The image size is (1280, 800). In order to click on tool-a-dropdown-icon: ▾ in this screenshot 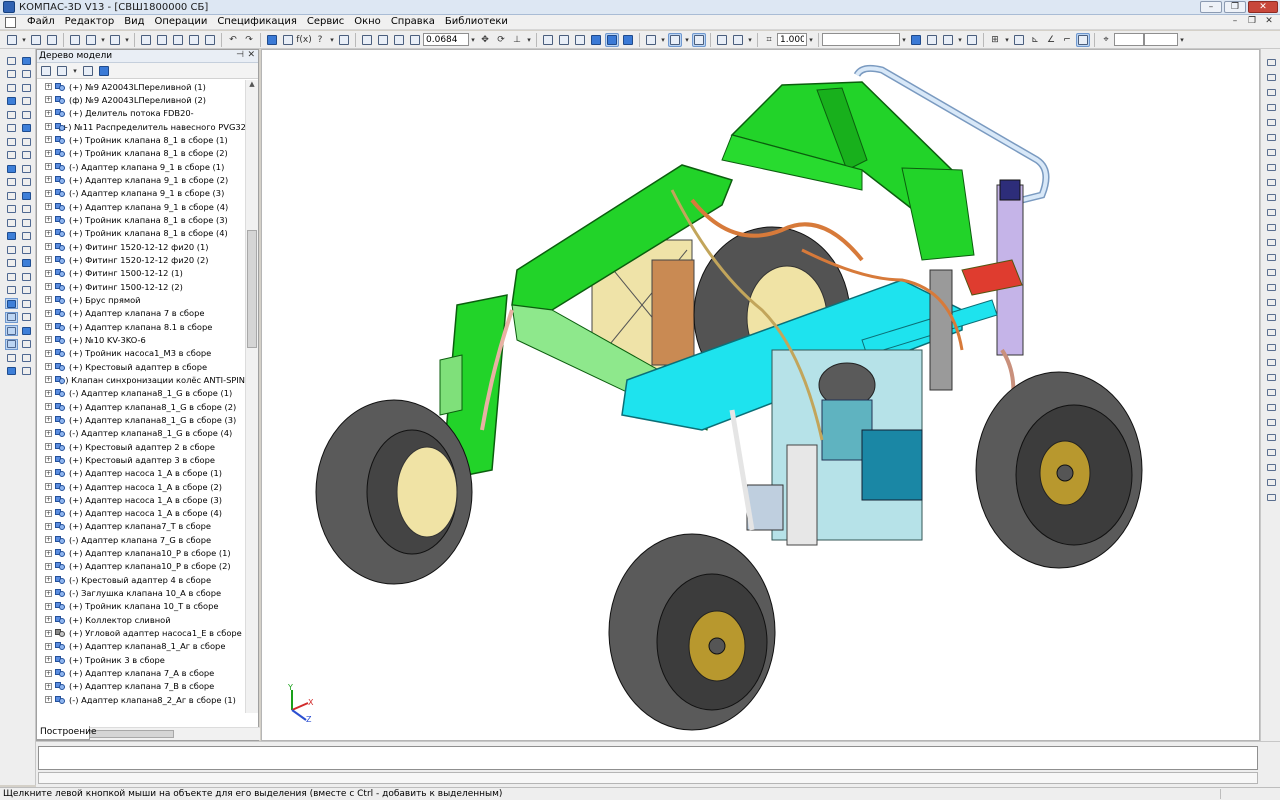, I will do `click(960, 40)`.